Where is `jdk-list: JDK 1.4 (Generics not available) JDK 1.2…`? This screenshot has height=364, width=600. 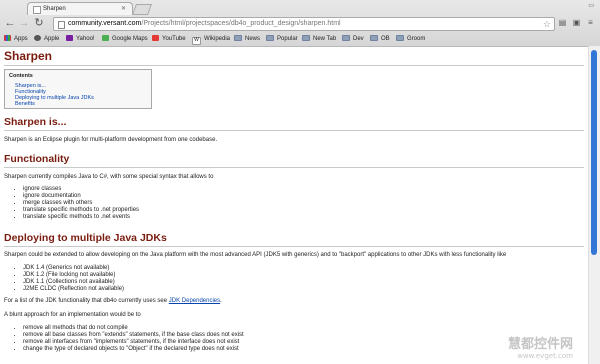 jdk-list: JDK 1.4 (Generics not available) JDK 1.2… is located at coordinates (68, 279).